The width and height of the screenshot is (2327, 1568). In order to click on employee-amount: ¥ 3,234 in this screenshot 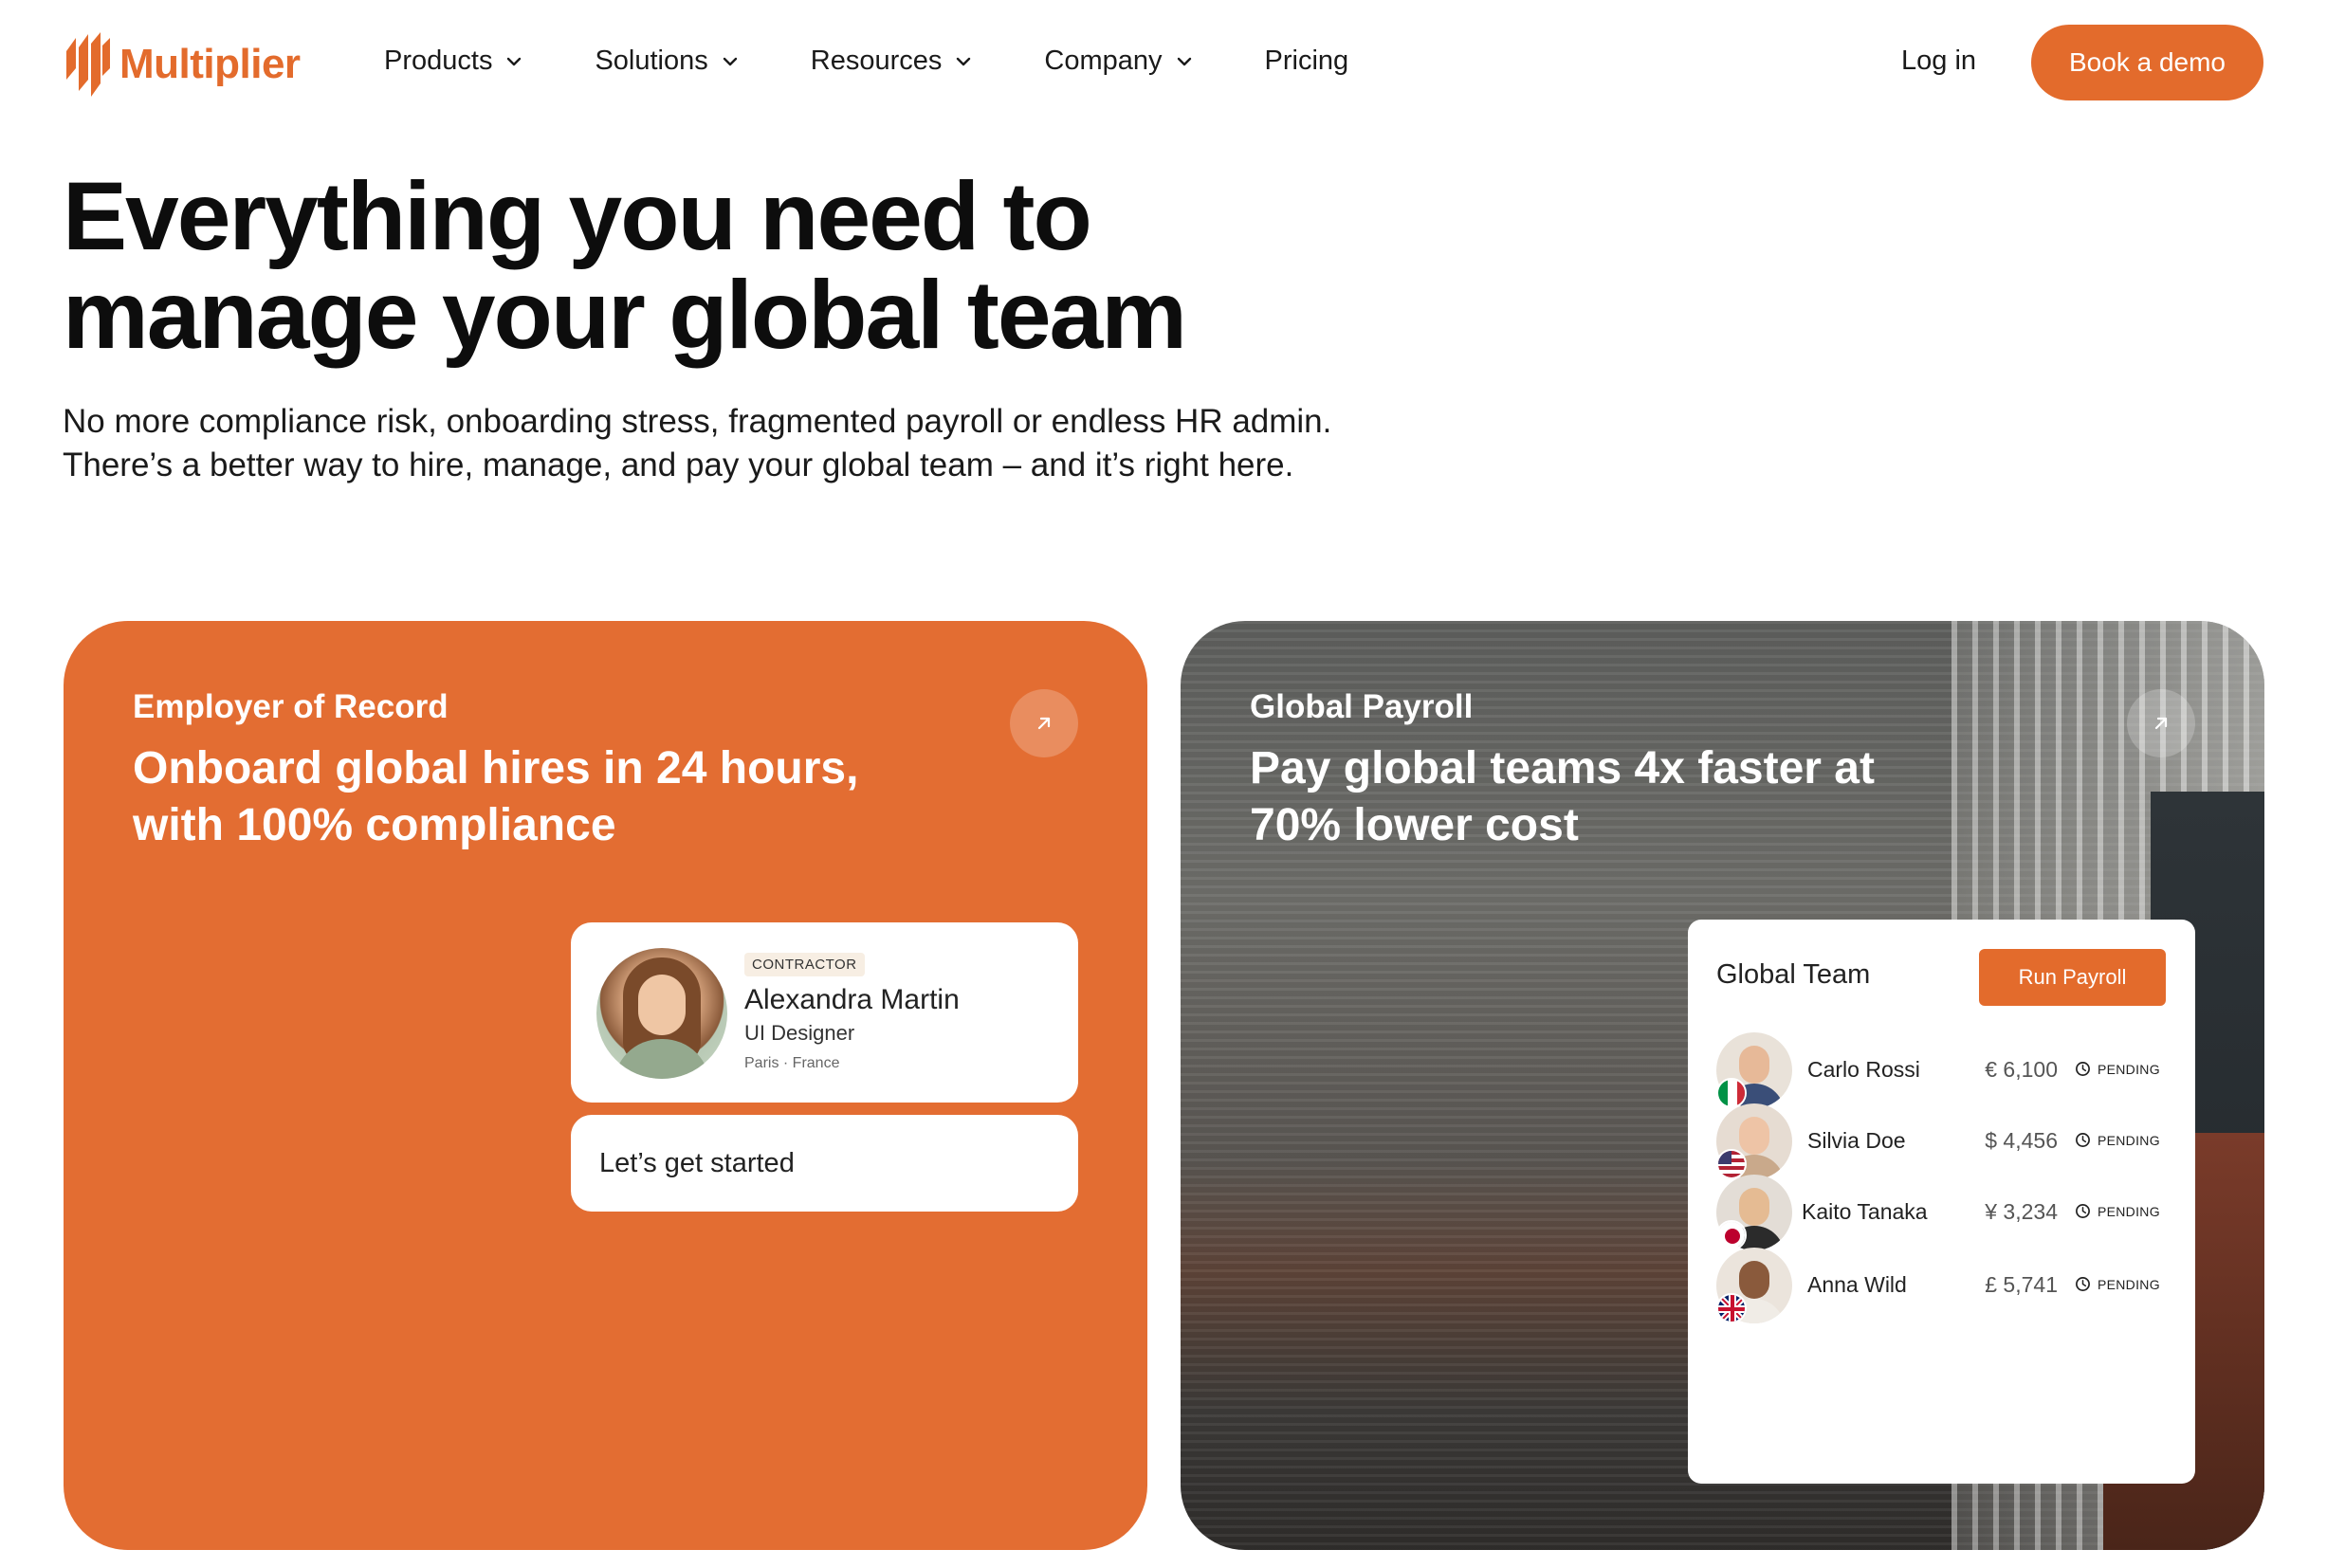, I will do `click(2021, 1211)`.